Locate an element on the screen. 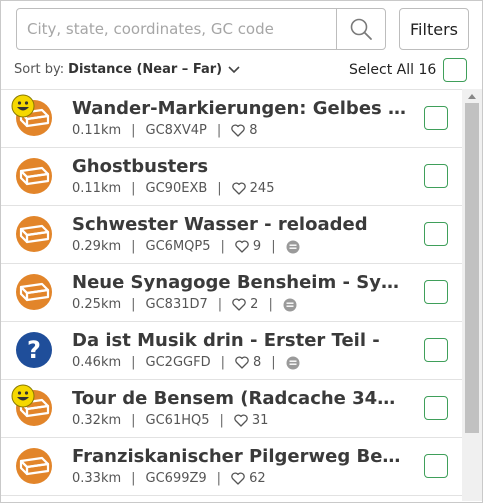 The width and height of the screenshot is (483, 503). search-icon is located at coordinates (361, 29).